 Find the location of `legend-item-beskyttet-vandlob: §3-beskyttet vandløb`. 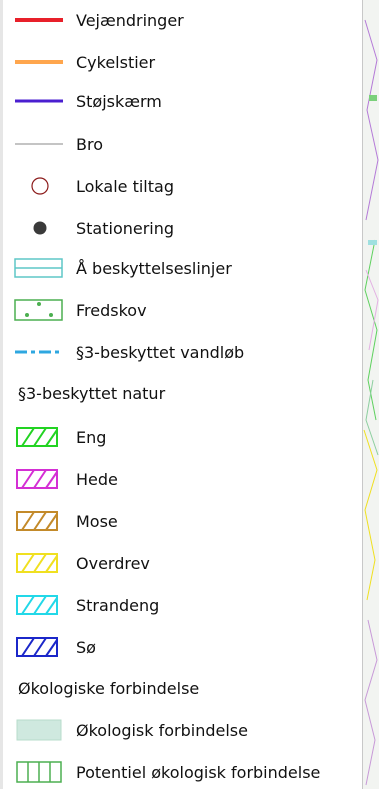

legend-item-beskyttet-vandlob: §3-beskyttet vandløb is located at coordinates (129, 352).